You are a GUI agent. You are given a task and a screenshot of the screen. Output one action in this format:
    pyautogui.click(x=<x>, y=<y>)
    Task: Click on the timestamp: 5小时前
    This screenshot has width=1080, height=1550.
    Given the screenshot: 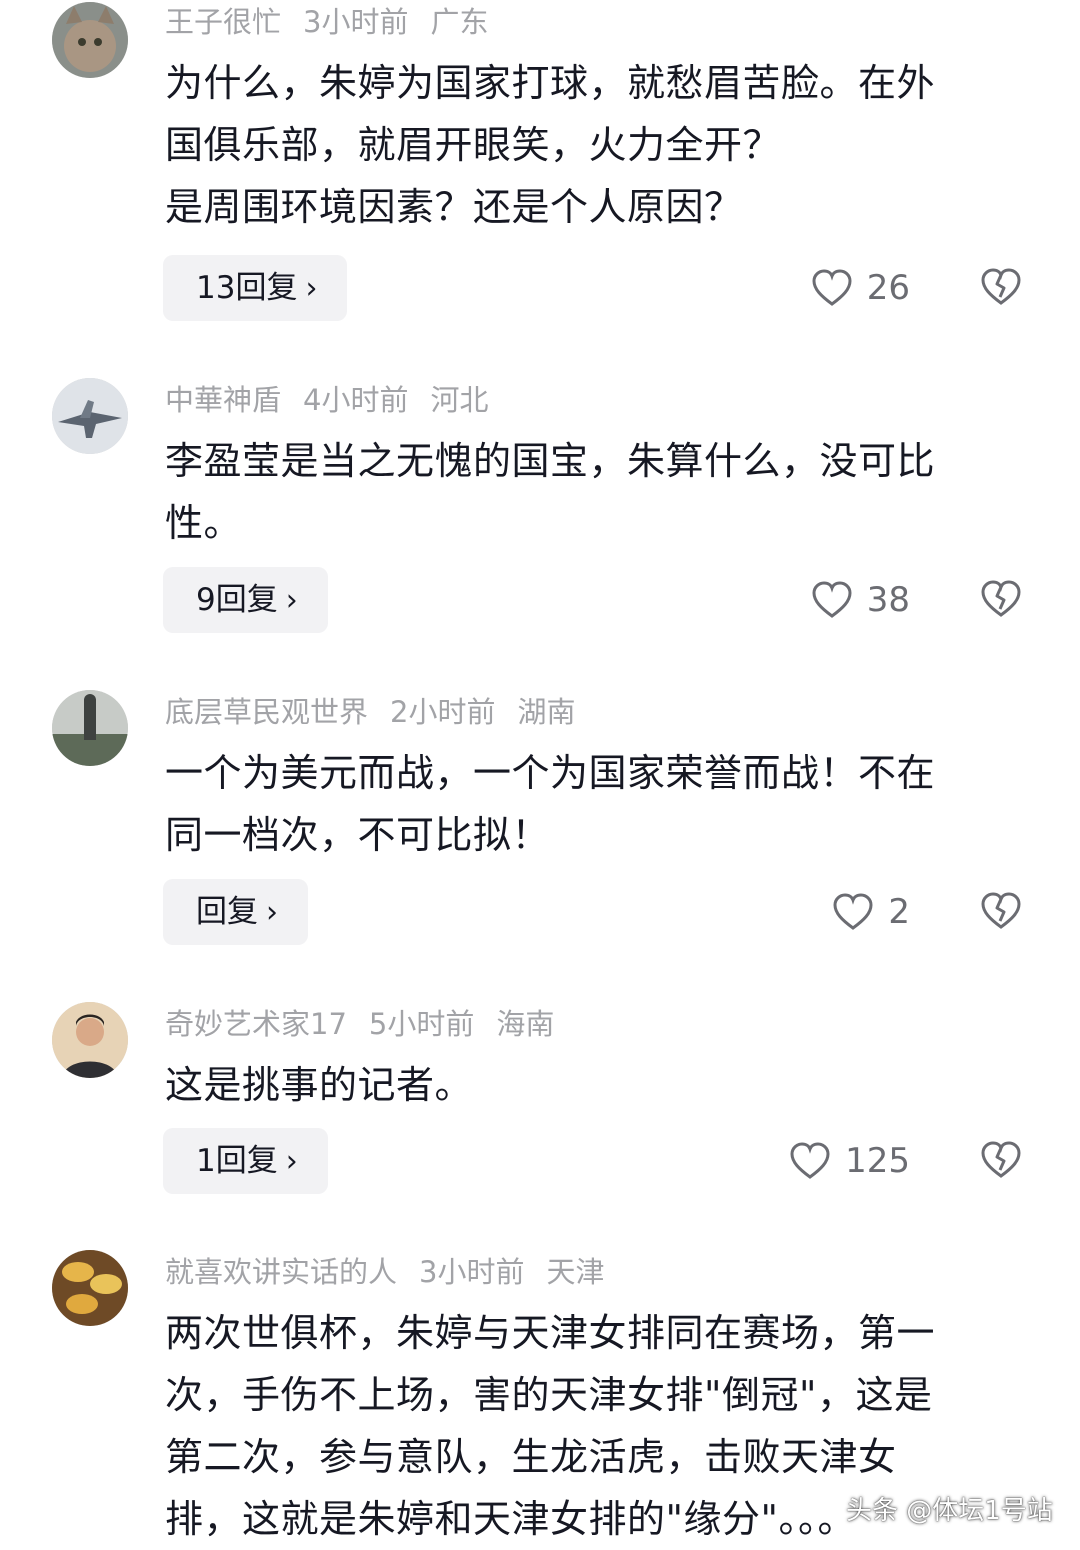 What is the action you would take?
    pyautogui.click(x=421, y=1024)
    